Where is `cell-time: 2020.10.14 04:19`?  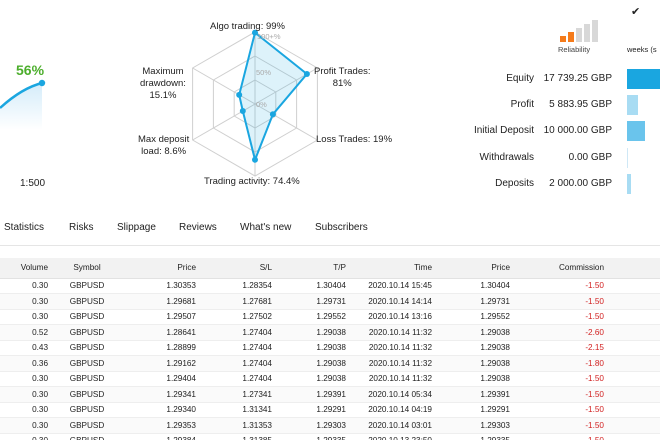 cell-time: 2020.10.14 04:19 is located at coordinates (393, 410).